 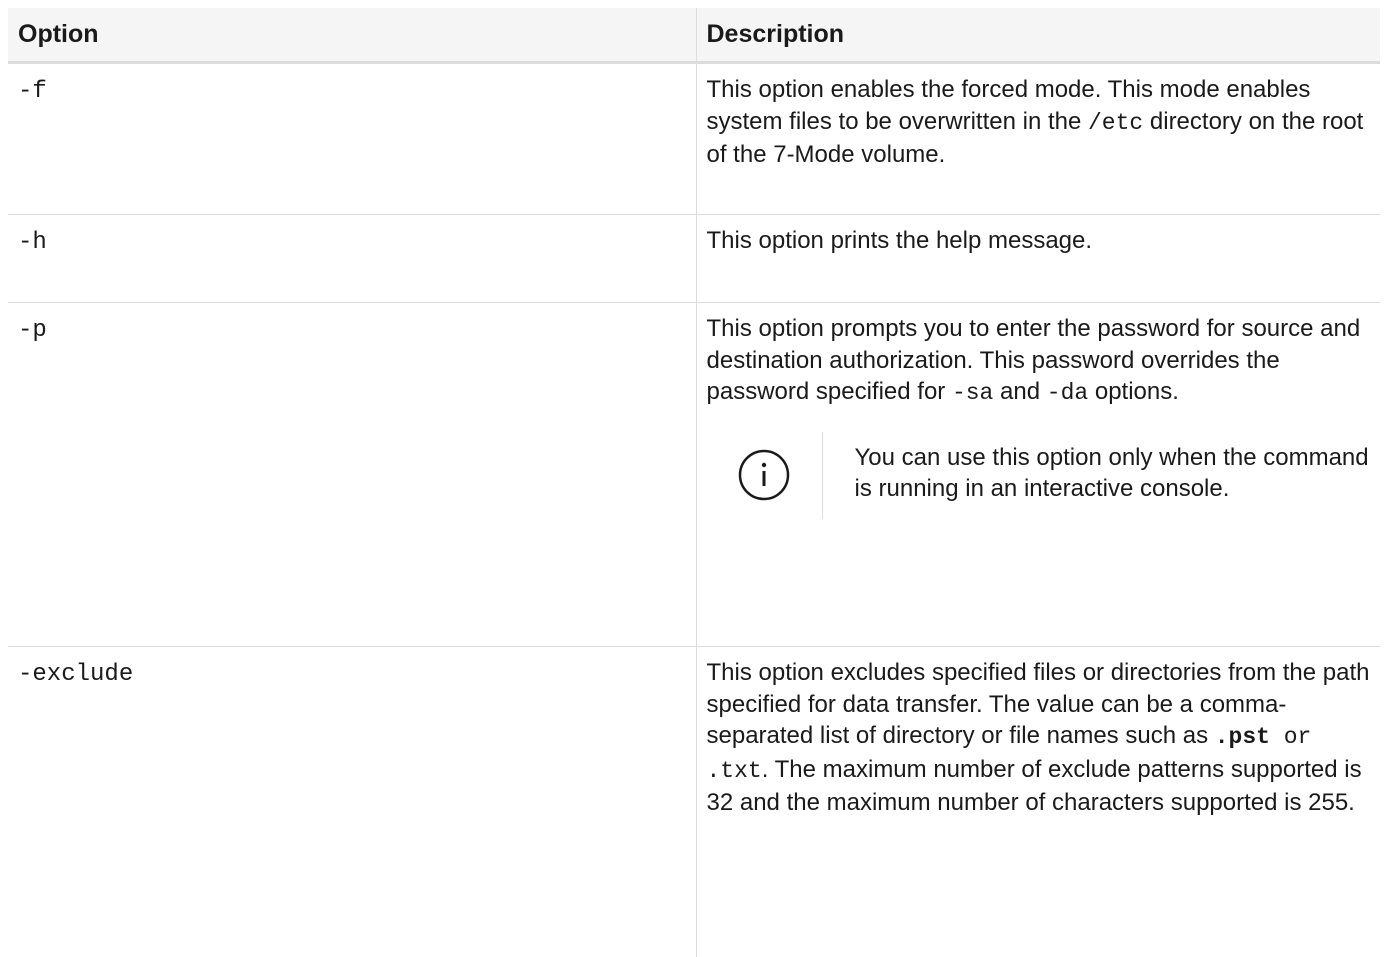 I want to click on code-extension-bold: .pst, so click(x=1242, y=737).